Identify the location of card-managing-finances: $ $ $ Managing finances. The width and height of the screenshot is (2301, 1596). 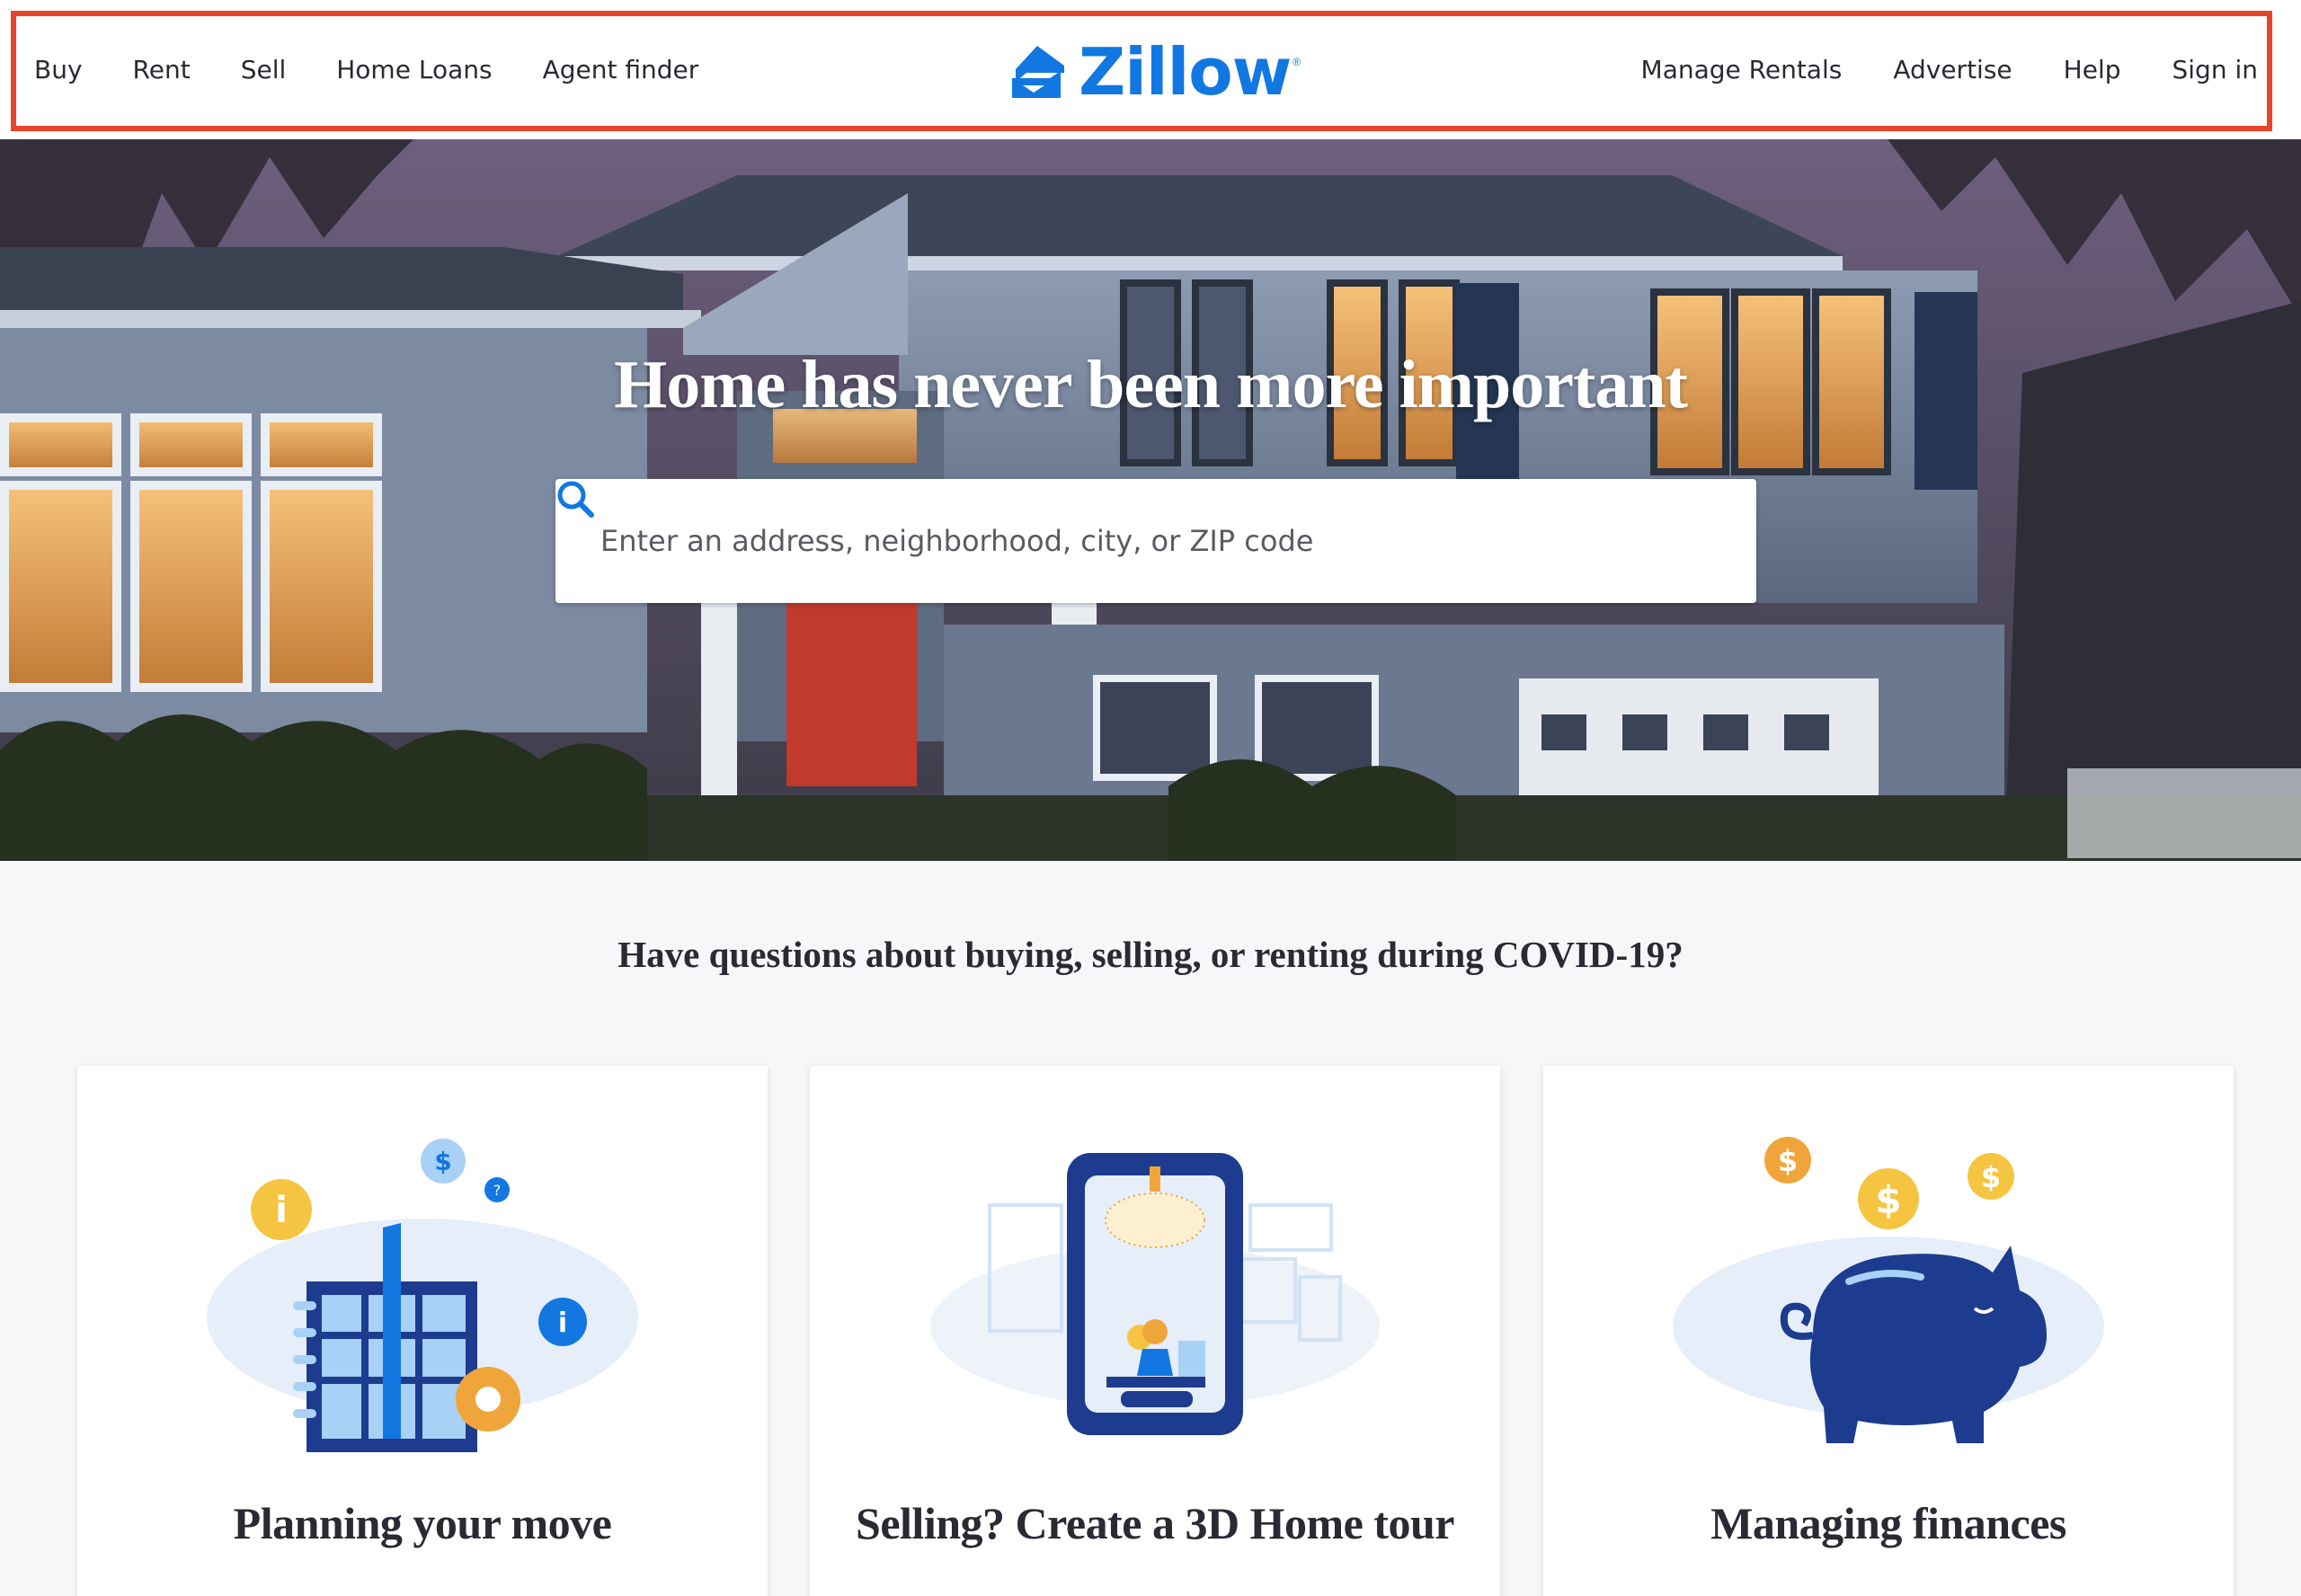
(1888, 1331).